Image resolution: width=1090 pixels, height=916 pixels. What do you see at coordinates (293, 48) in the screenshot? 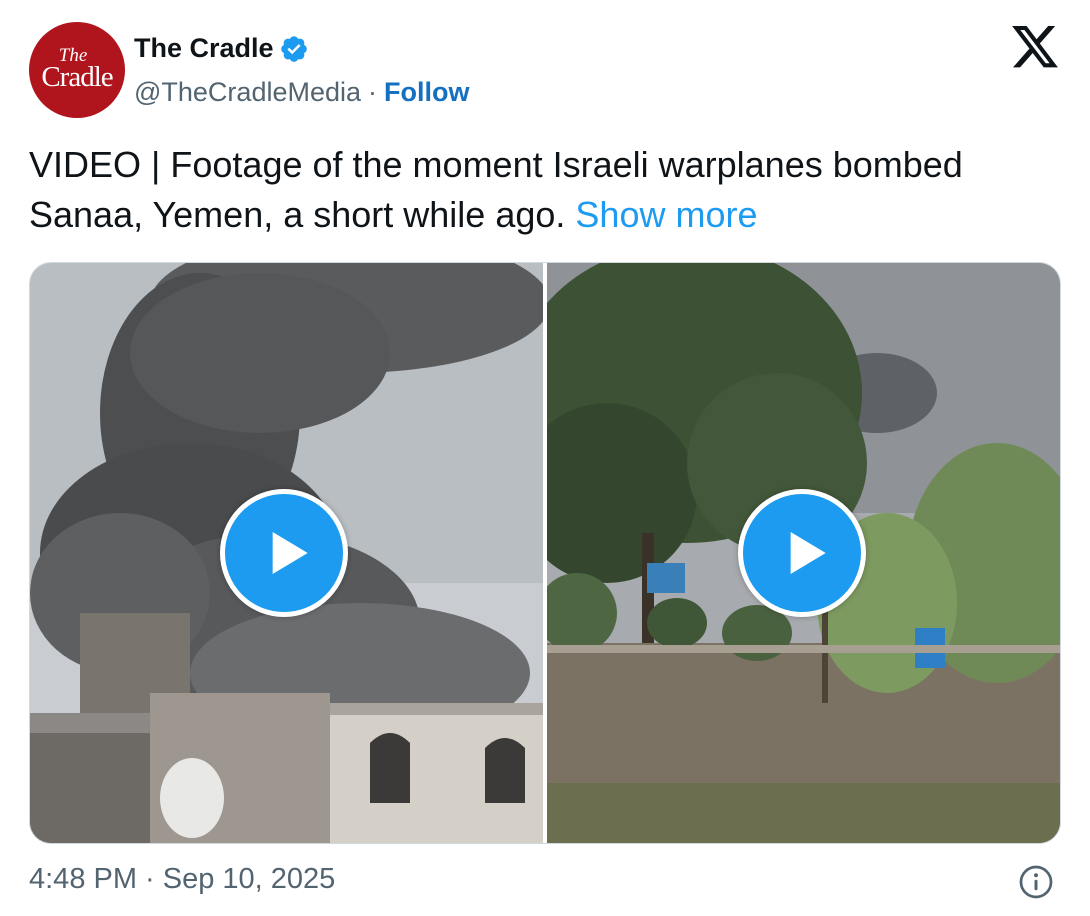
I see `verified-badge-icon` at bounding box center [293, 48].